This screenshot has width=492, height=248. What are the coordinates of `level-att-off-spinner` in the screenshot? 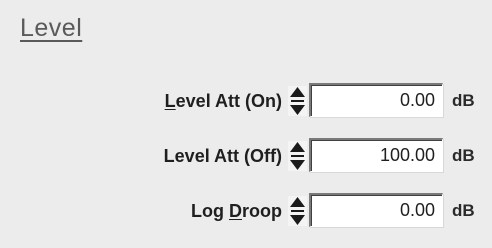 It's located at (297, 156).